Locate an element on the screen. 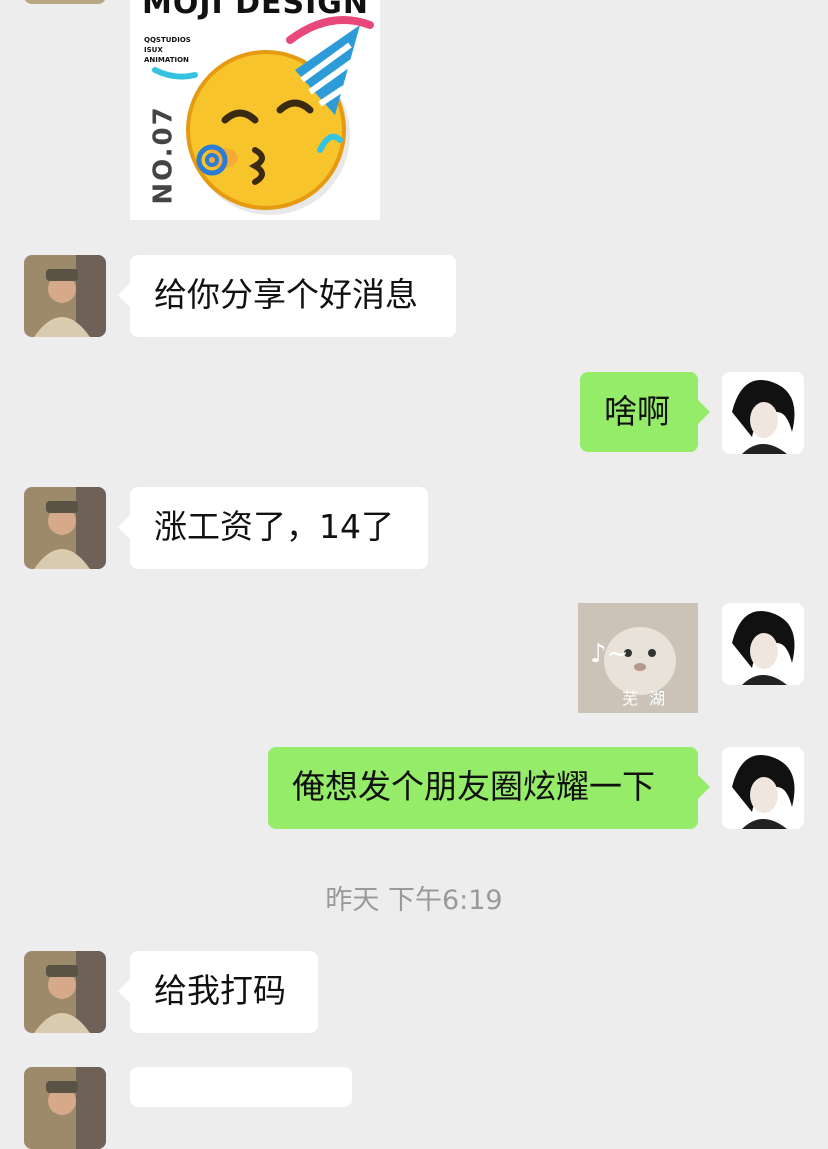 The height and width of the screenshot is (1149, 828). message-bubble: 给我打码 is located at coordinates (218, 992).